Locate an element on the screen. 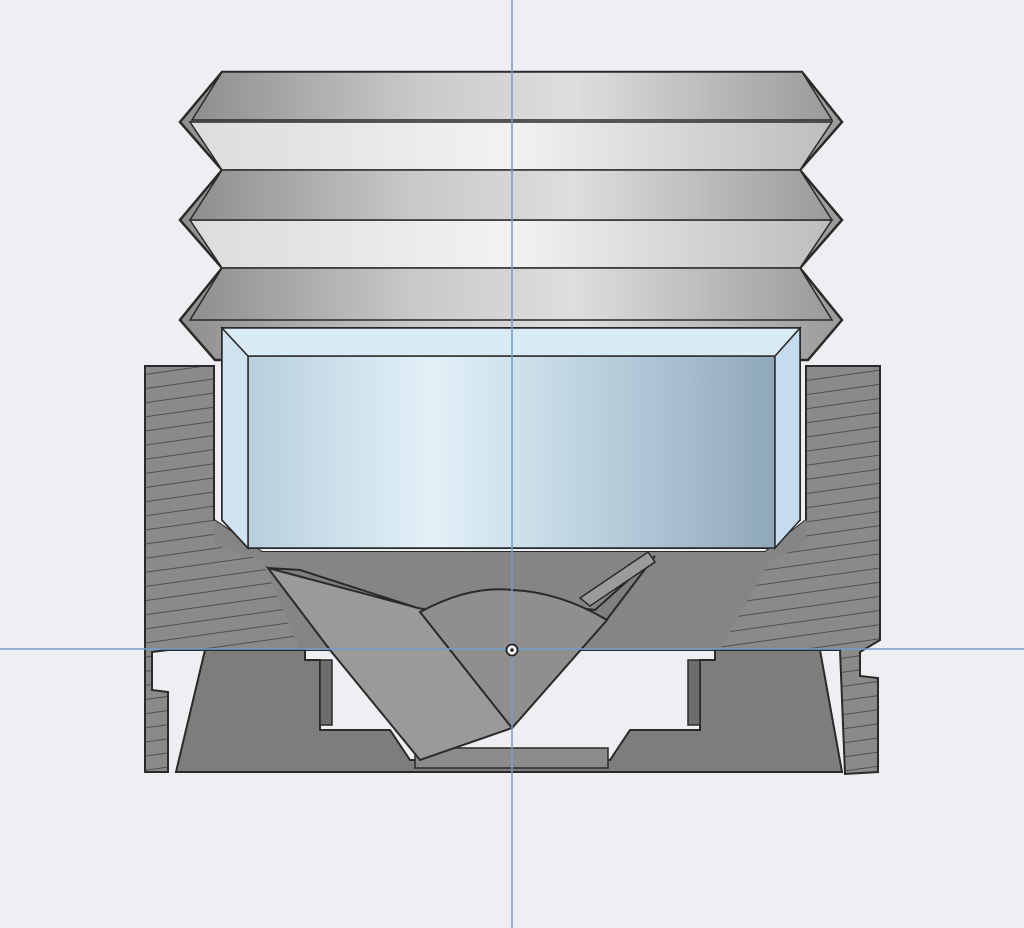 The image size is (1024, 928). slot-right is located at coordinates (694, 692).